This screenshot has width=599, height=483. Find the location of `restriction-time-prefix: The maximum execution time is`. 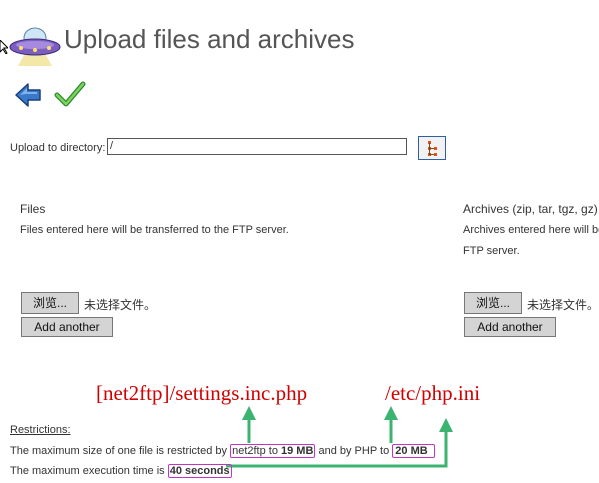

restriction-time-prefix: The maximum execution time is is located at coordinates (89, 471).